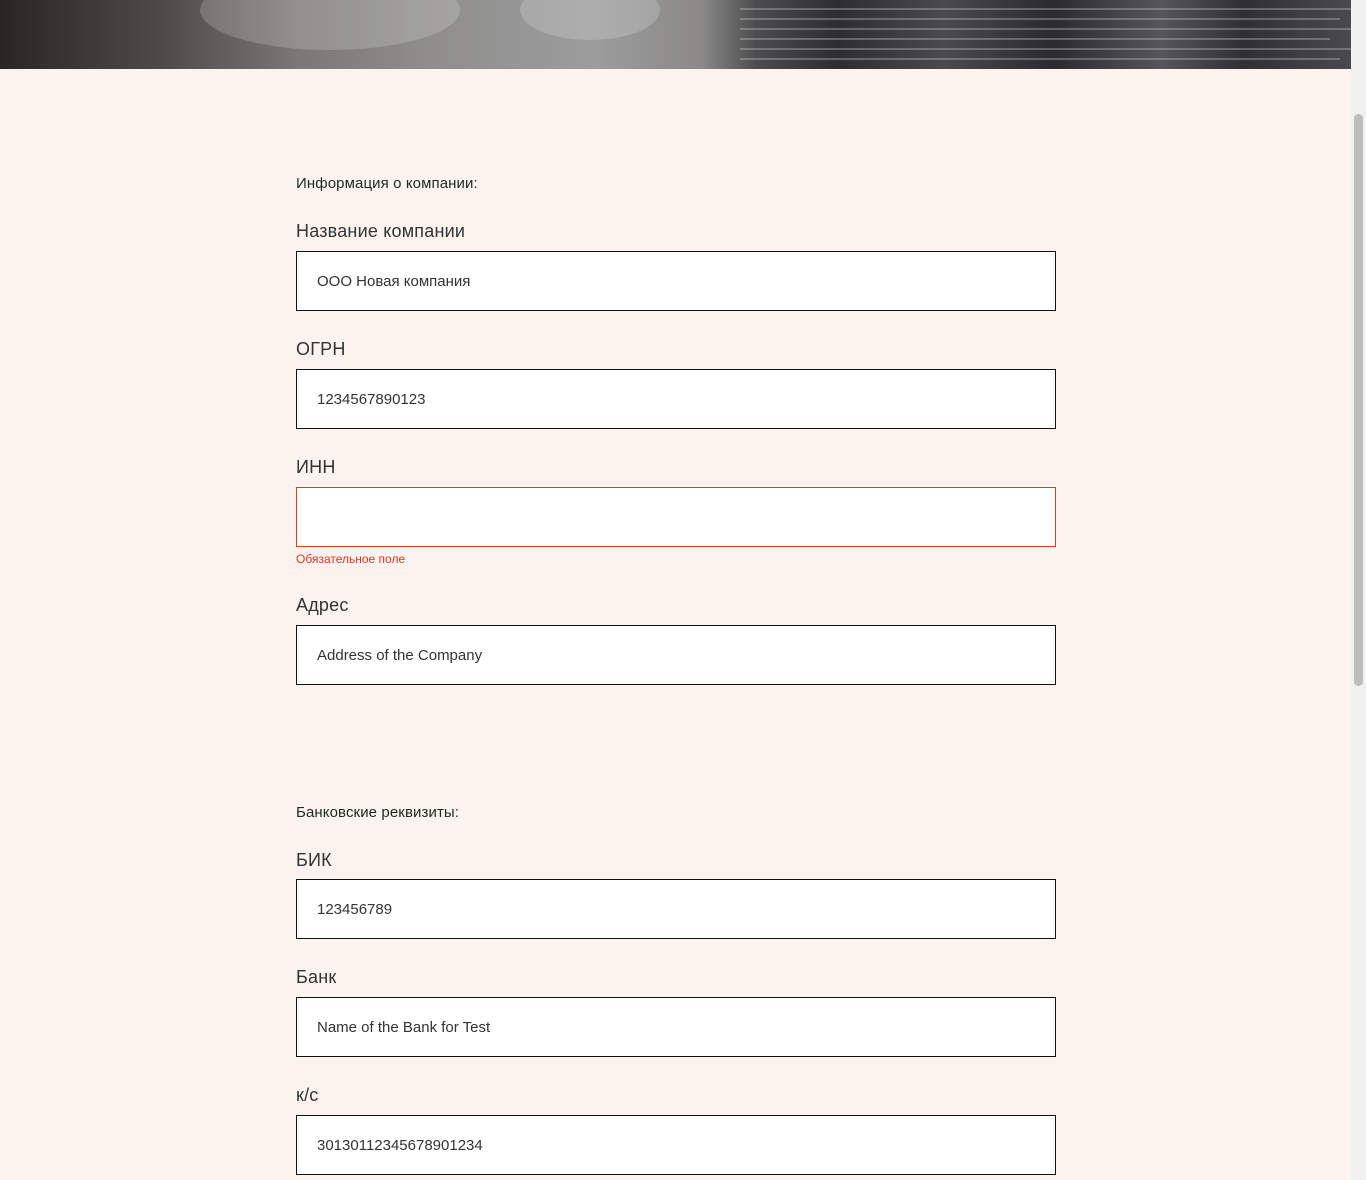  Describe the element at coordinates (322, 605) in the screenshot. I see `address-label: Адрес` at that location.